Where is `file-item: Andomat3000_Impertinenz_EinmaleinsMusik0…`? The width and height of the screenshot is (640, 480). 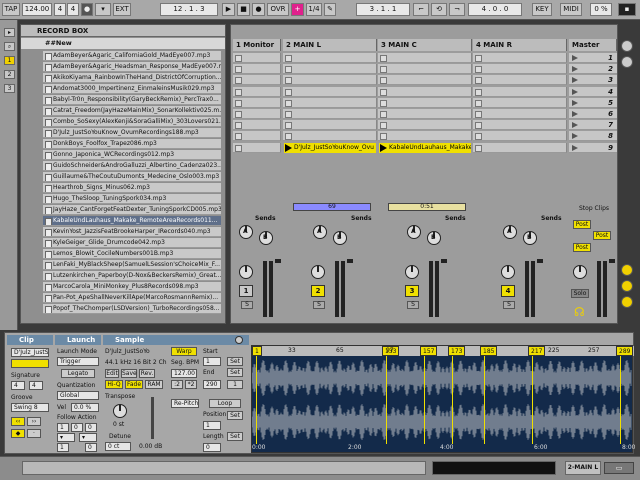 file-item: Andomat3000_Impertinenz_EinmaleinsMusik0… is located at coordinates (132, 89).